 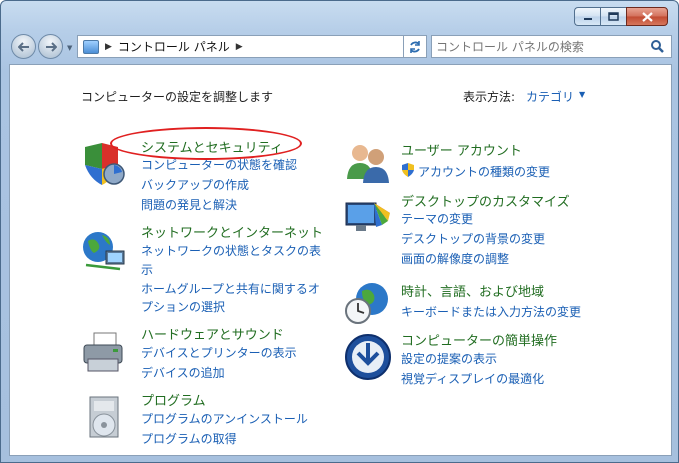 I want to click on forward-button, so click(x=50, y=46).